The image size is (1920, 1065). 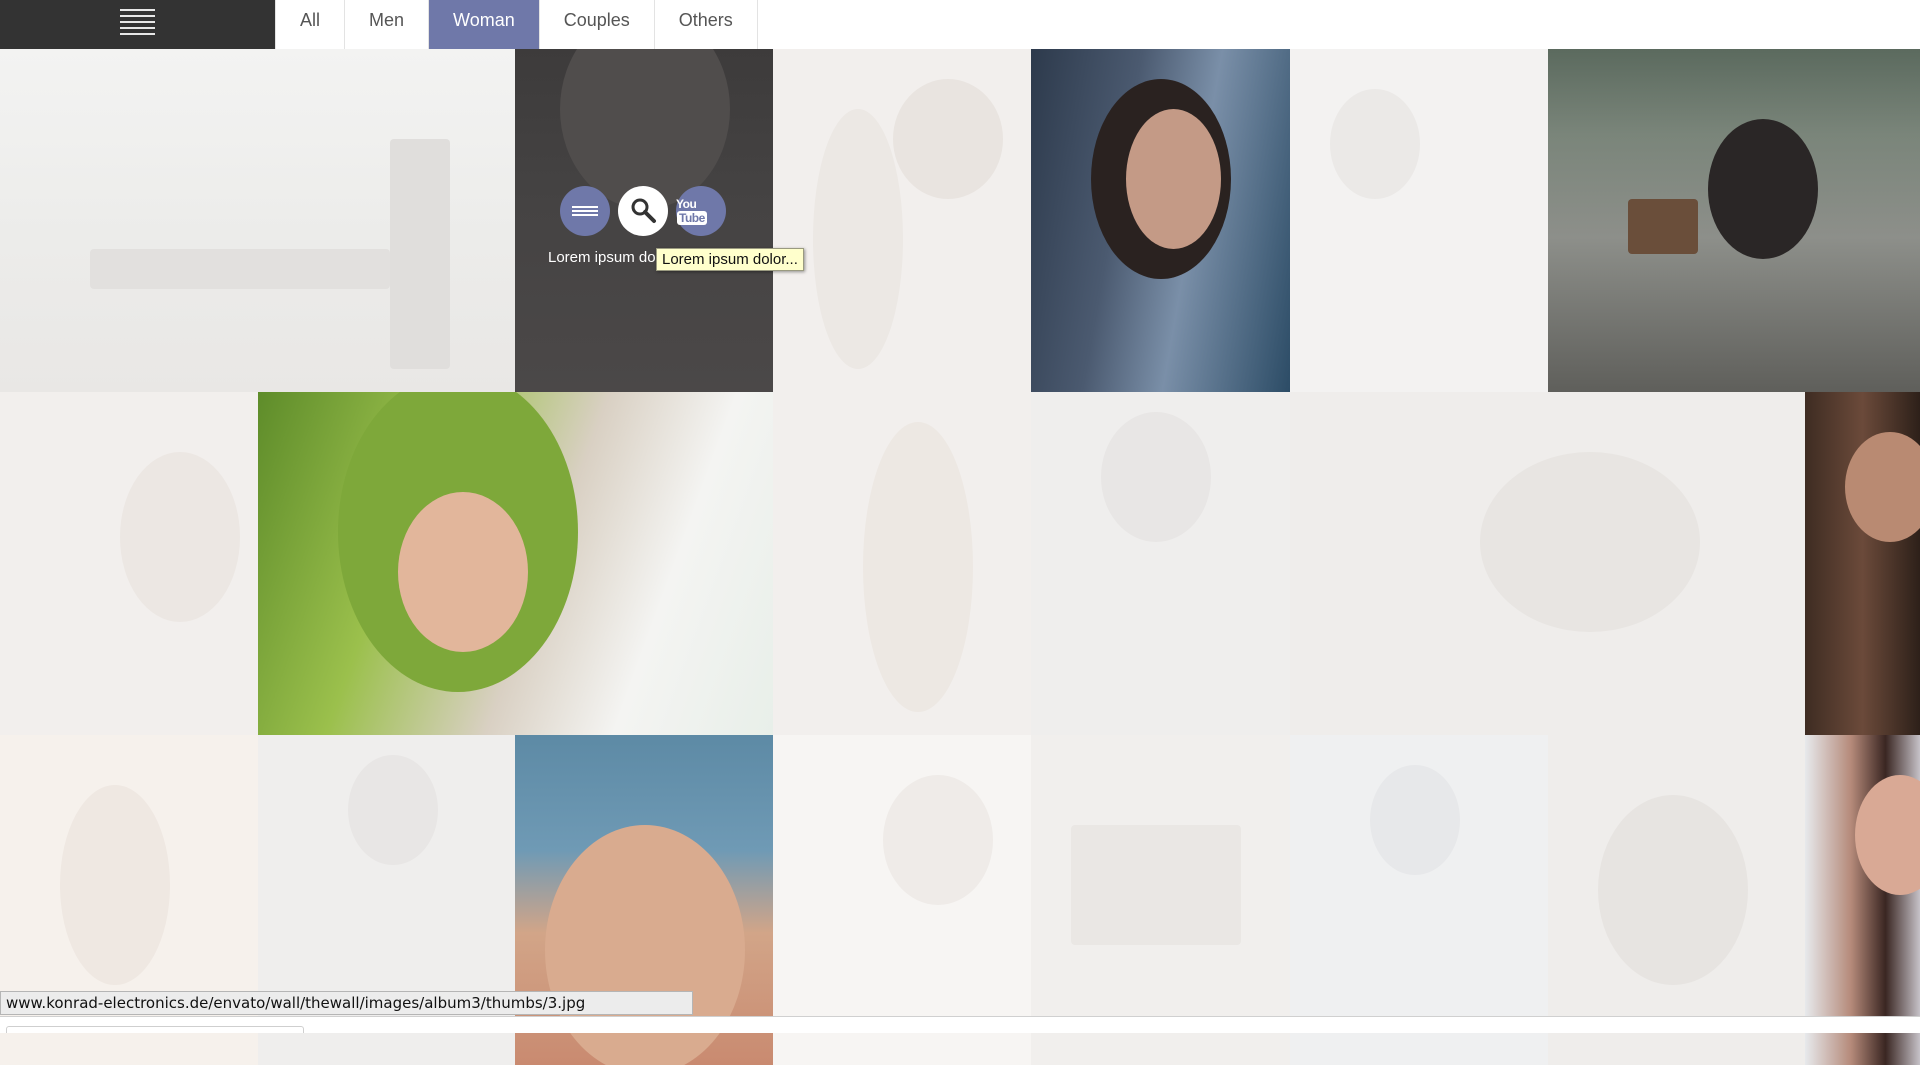 What do you see at coordinates (310, 24) in the screenshot?
I see `tab-all: All` at bounding box center [310, 24].